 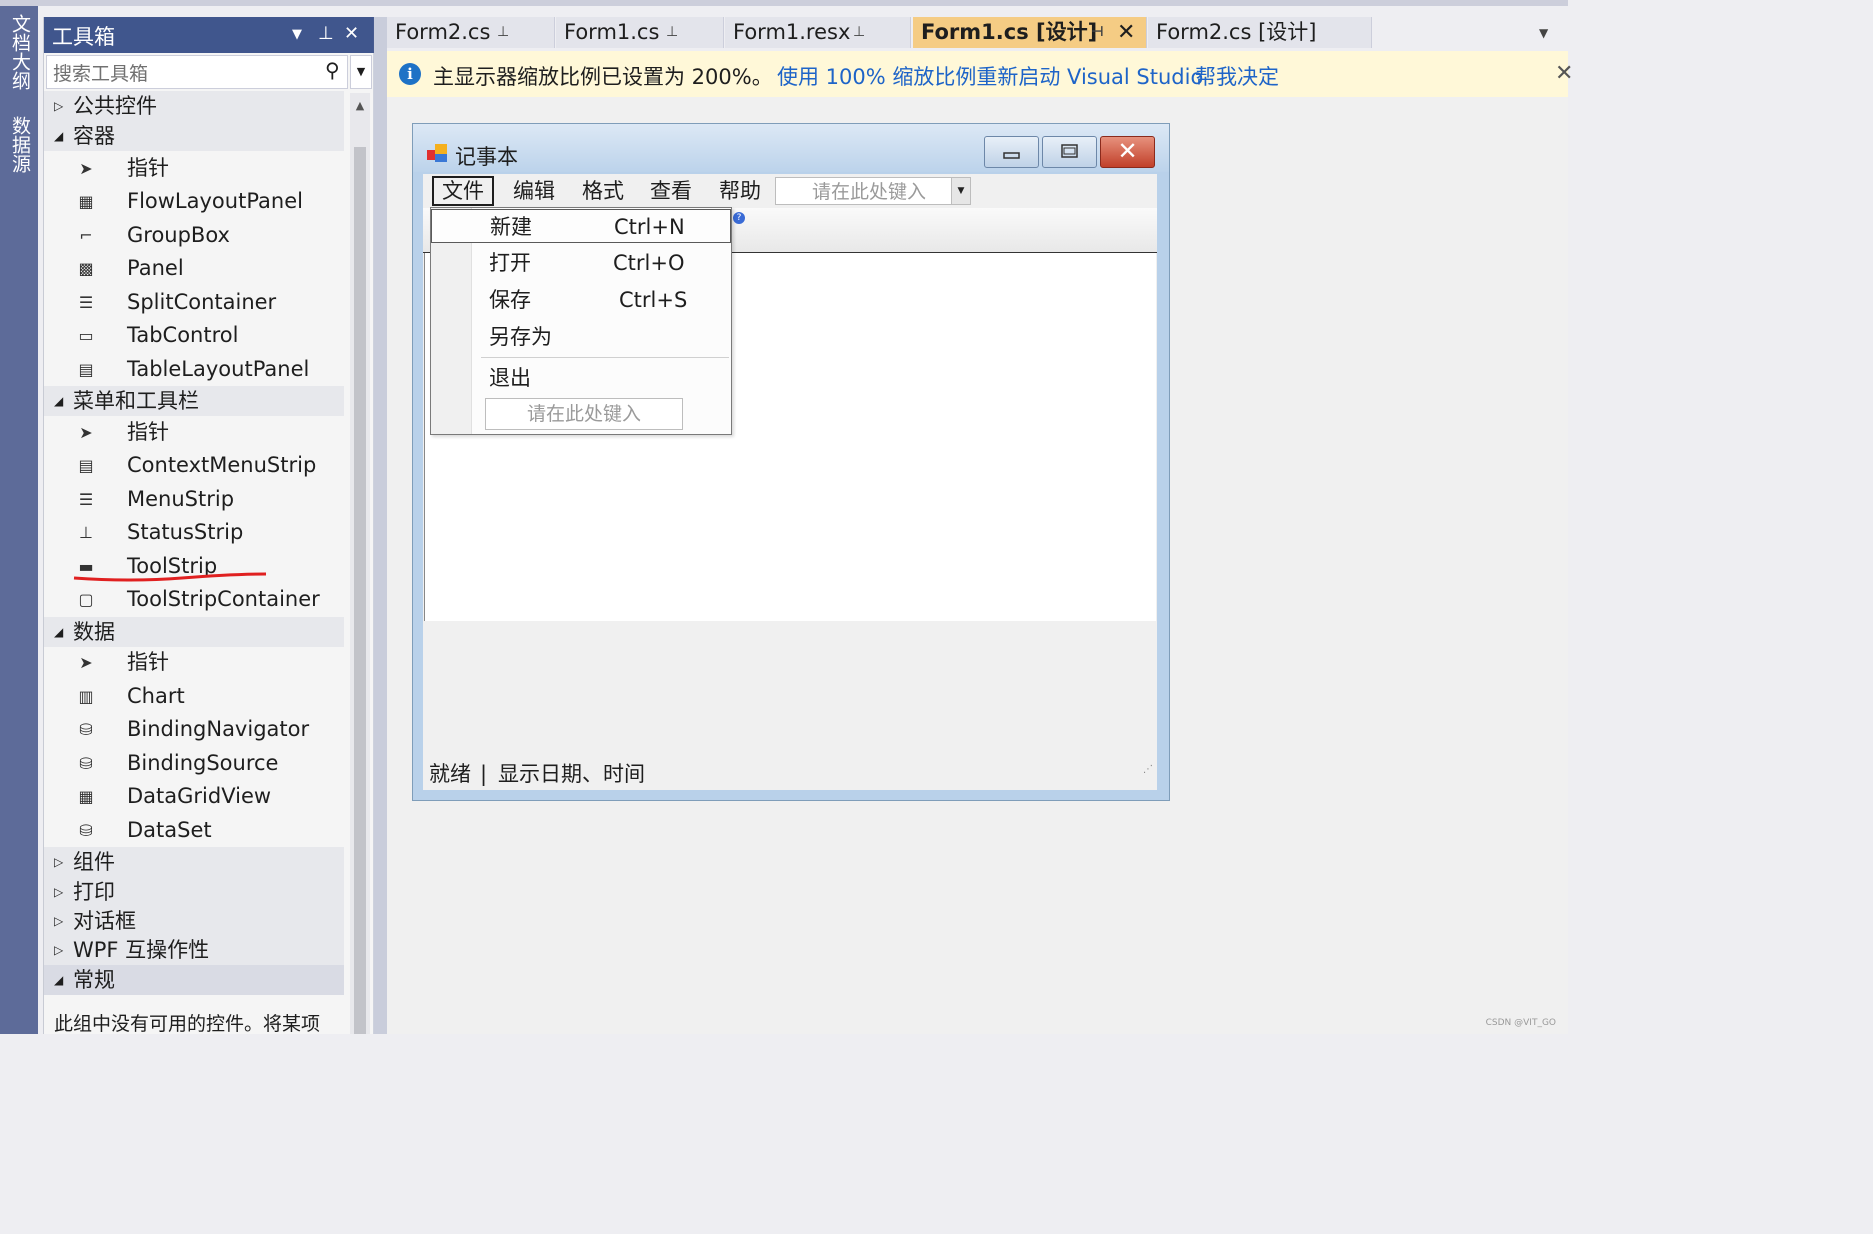 I want to click on tab-form2-design: Form2.cs [设计], so click(x=1260, y=32).